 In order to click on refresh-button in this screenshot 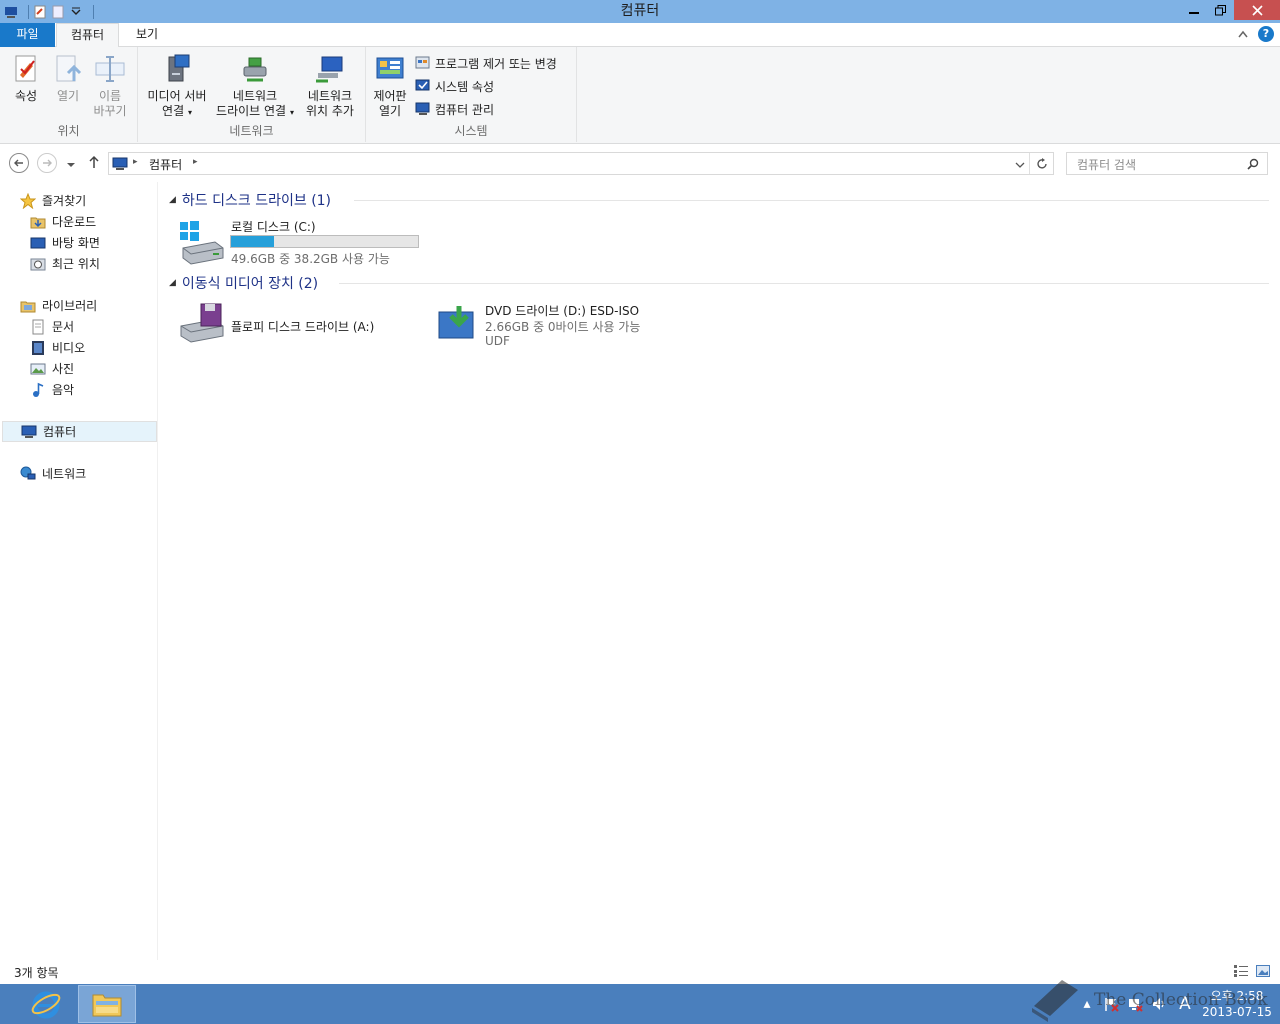, I will do `click(1041, 163)`.